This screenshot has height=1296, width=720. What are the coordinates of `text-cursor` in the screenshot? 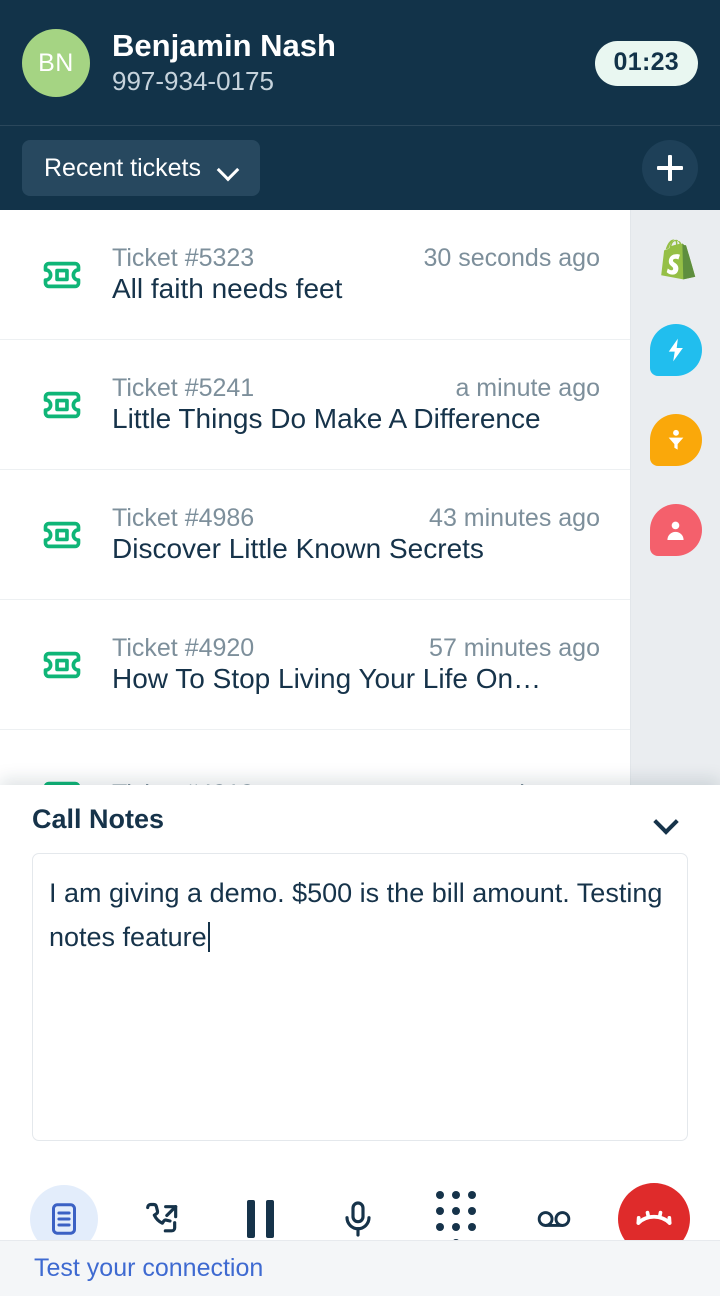 It's located at (208, 936).